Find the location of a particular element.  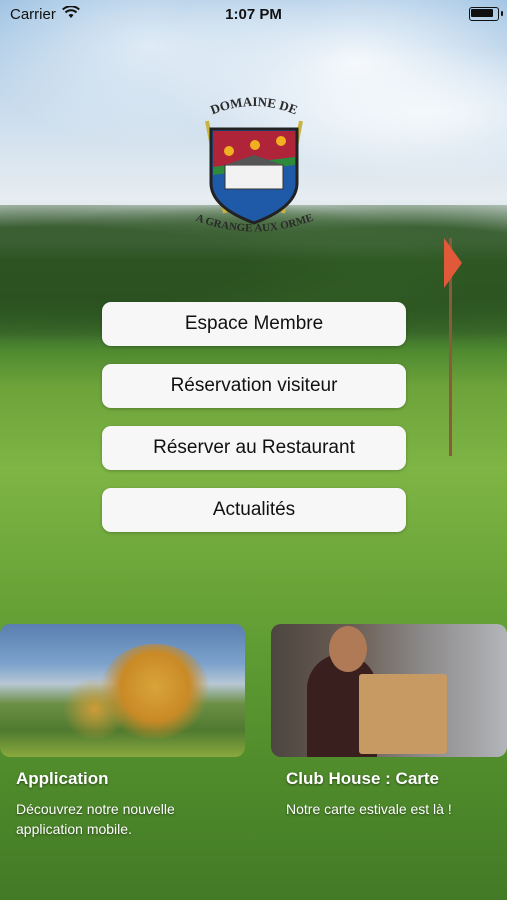

status-bar: Carrier 1:07 PM is located at coordinates (253, 14).